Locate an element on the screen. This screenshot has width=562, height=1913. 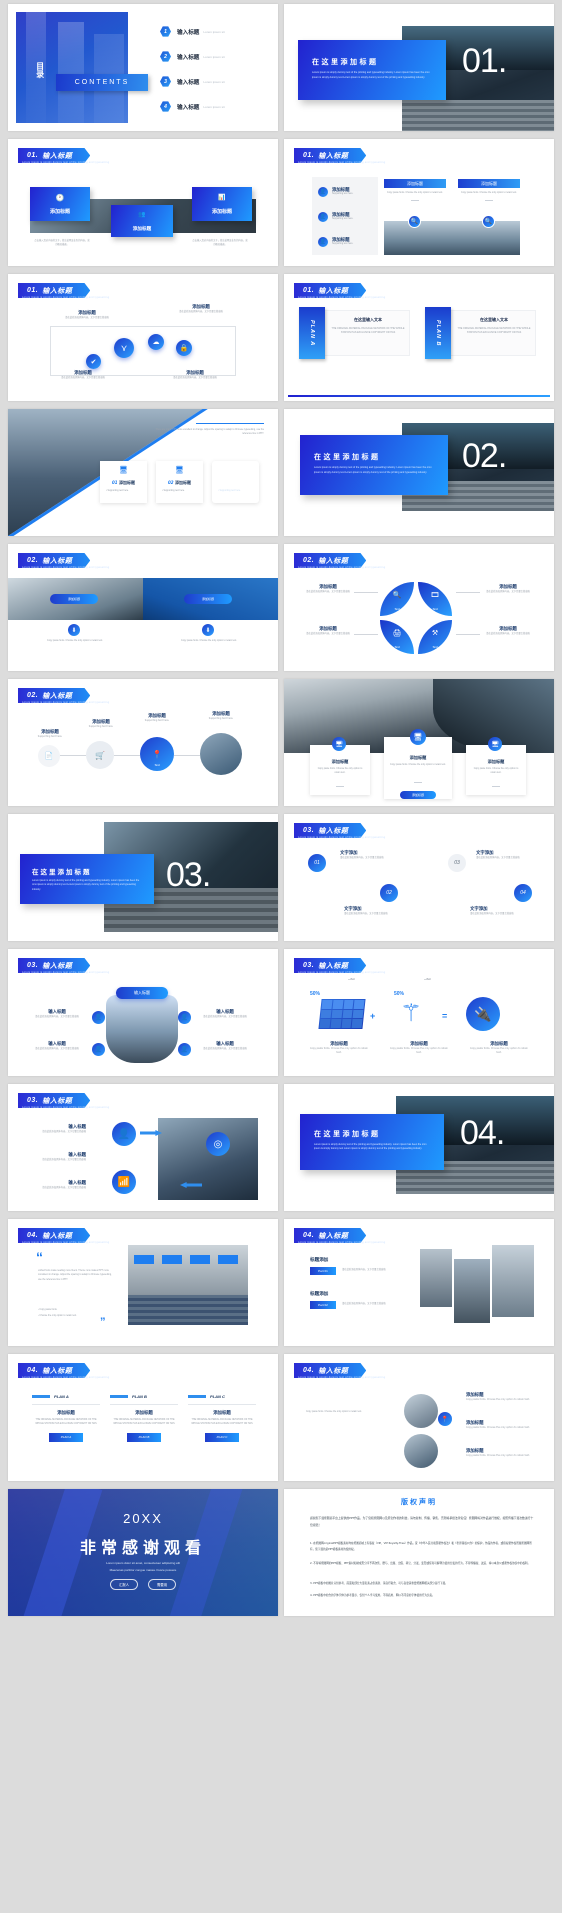
node-circle-4: 04 is located at coordinates (523, 893).